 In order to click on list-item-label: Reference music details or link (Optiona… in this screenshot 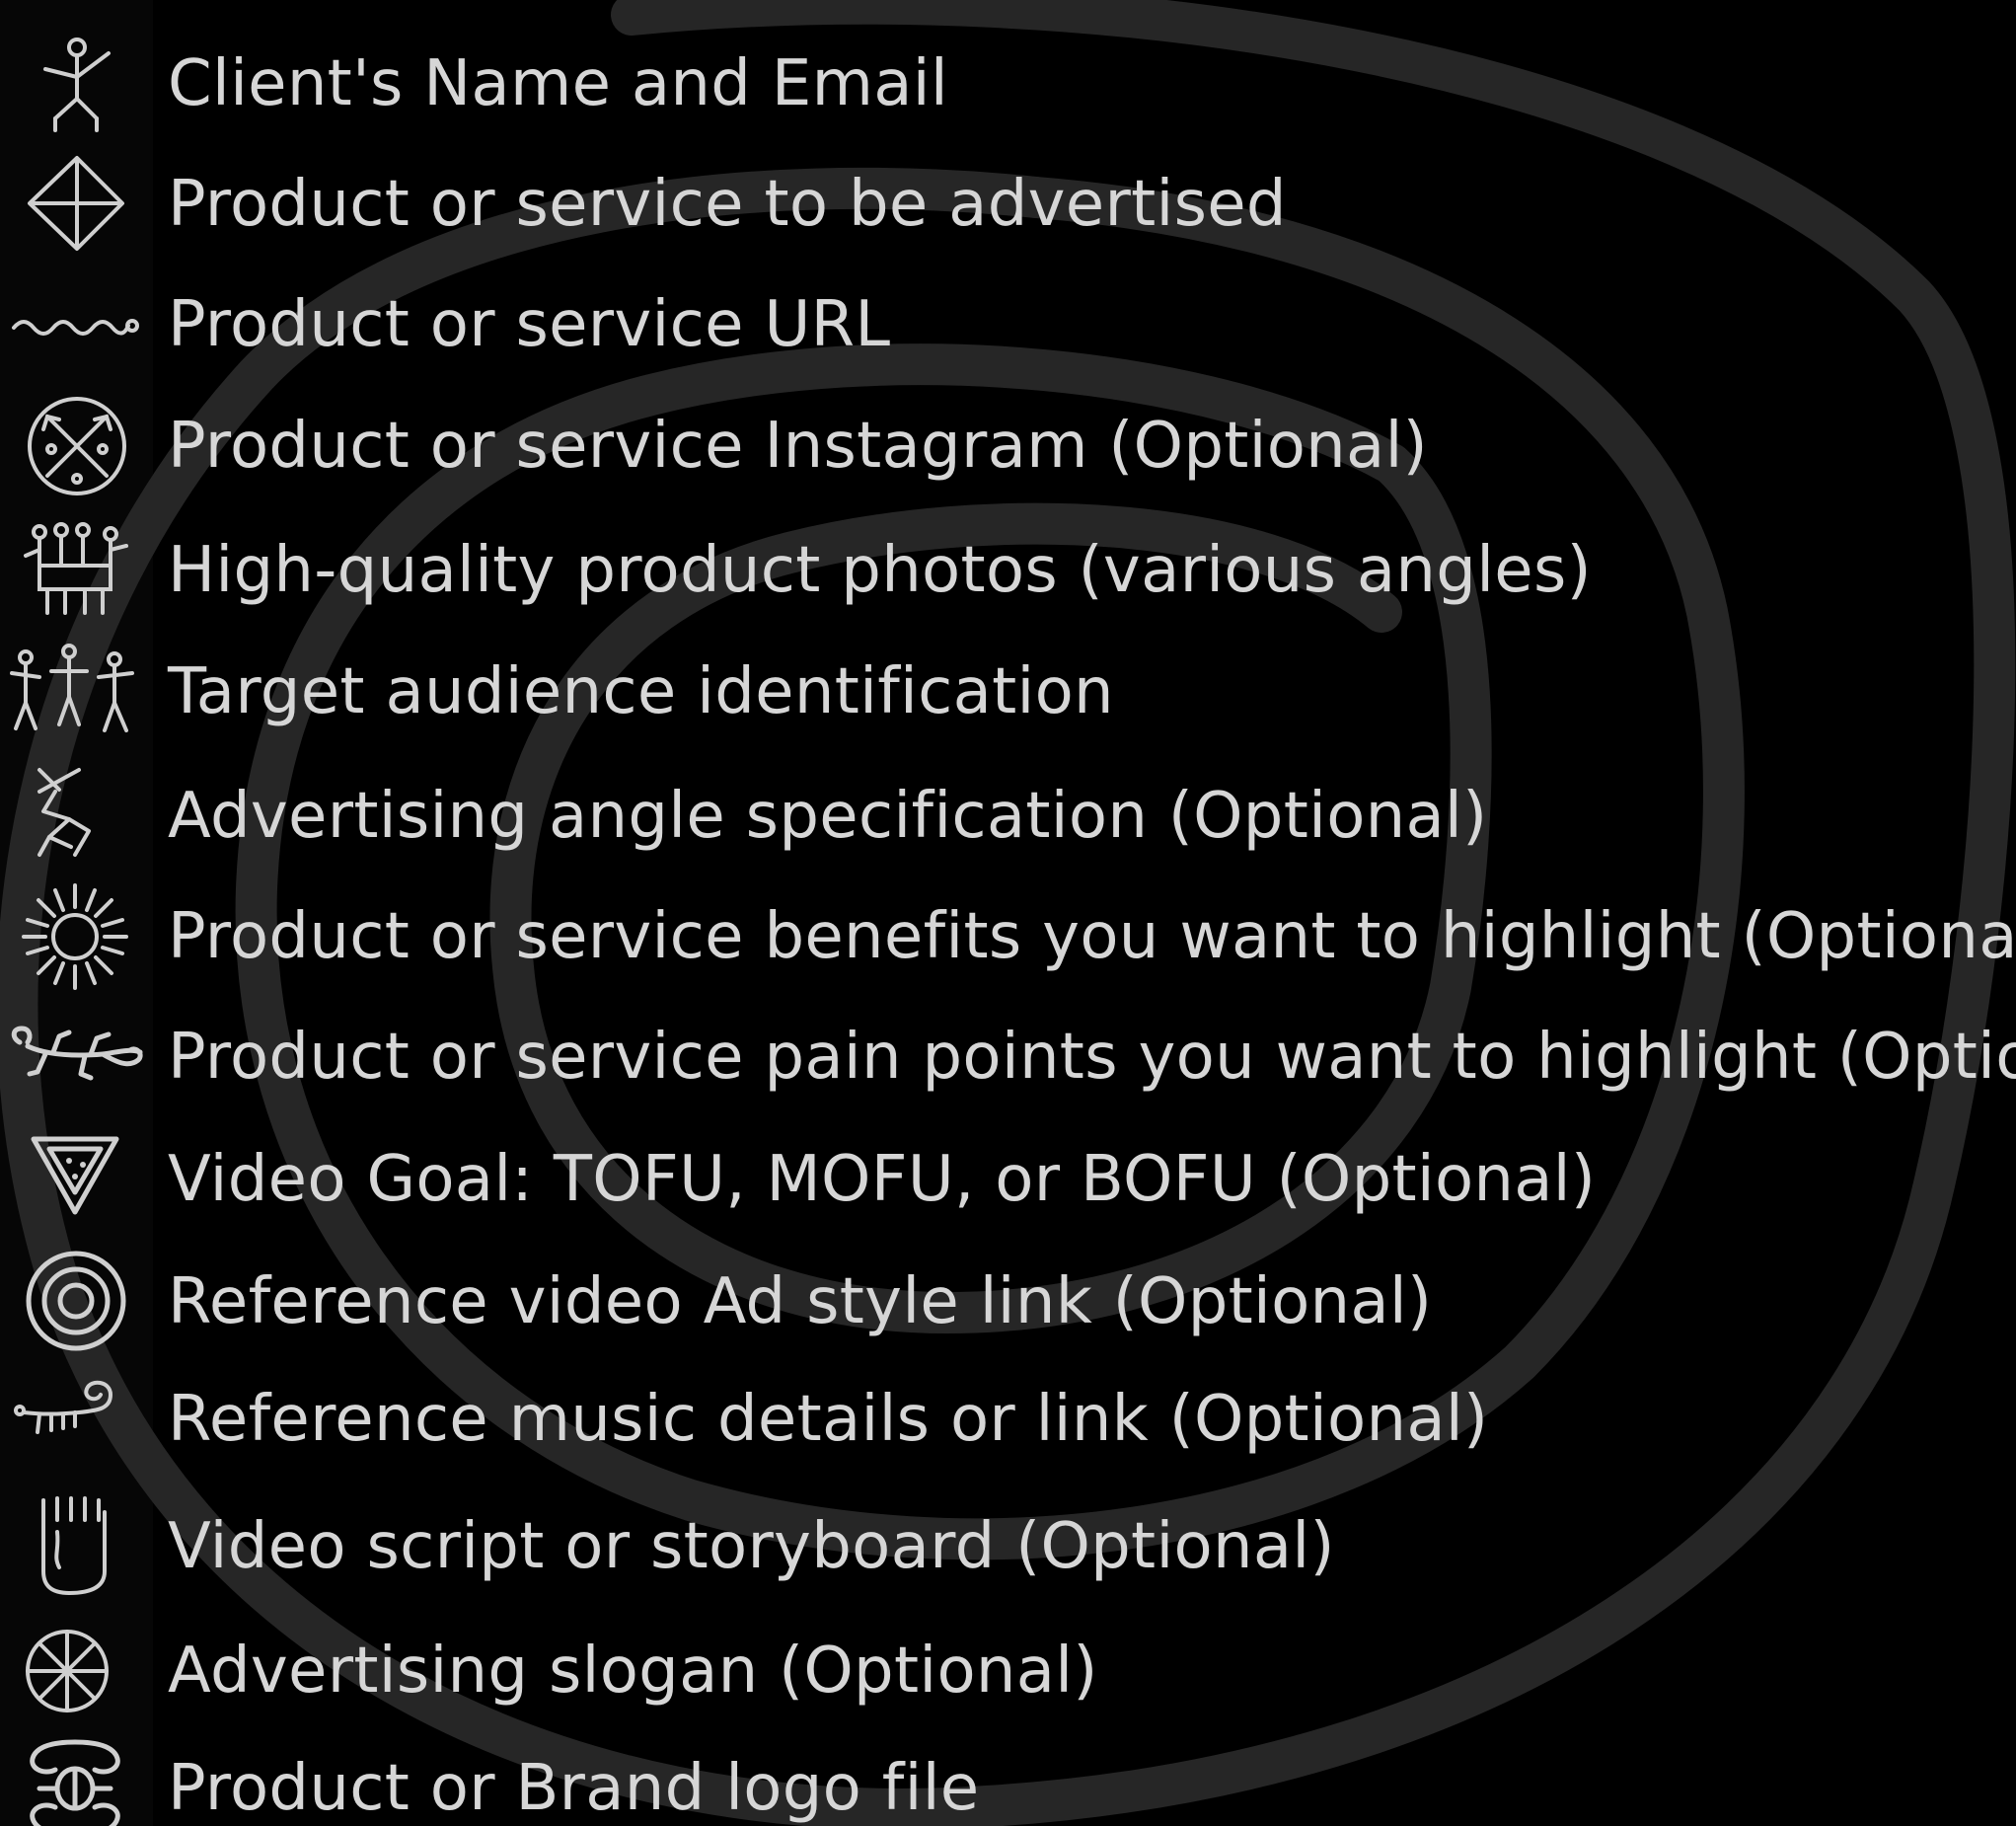, I will do `click(829, 1419)`.